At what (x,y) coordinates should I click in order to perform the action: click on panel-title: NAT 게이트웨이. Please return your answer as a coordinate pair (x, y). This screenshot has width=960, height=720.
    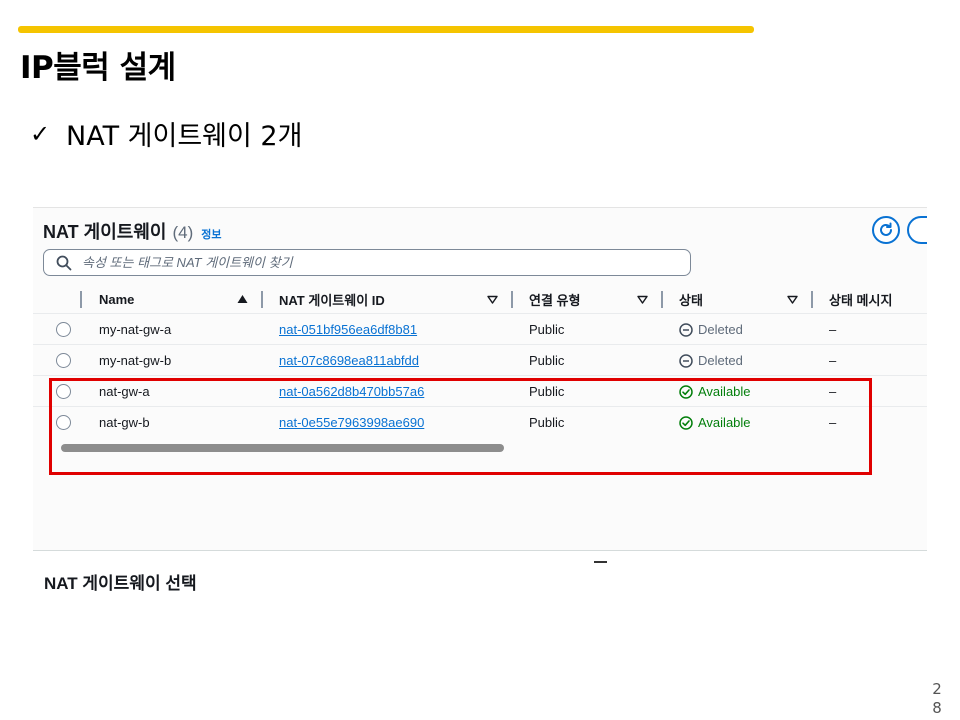
    Looking at the image, I should click on (105, 232).